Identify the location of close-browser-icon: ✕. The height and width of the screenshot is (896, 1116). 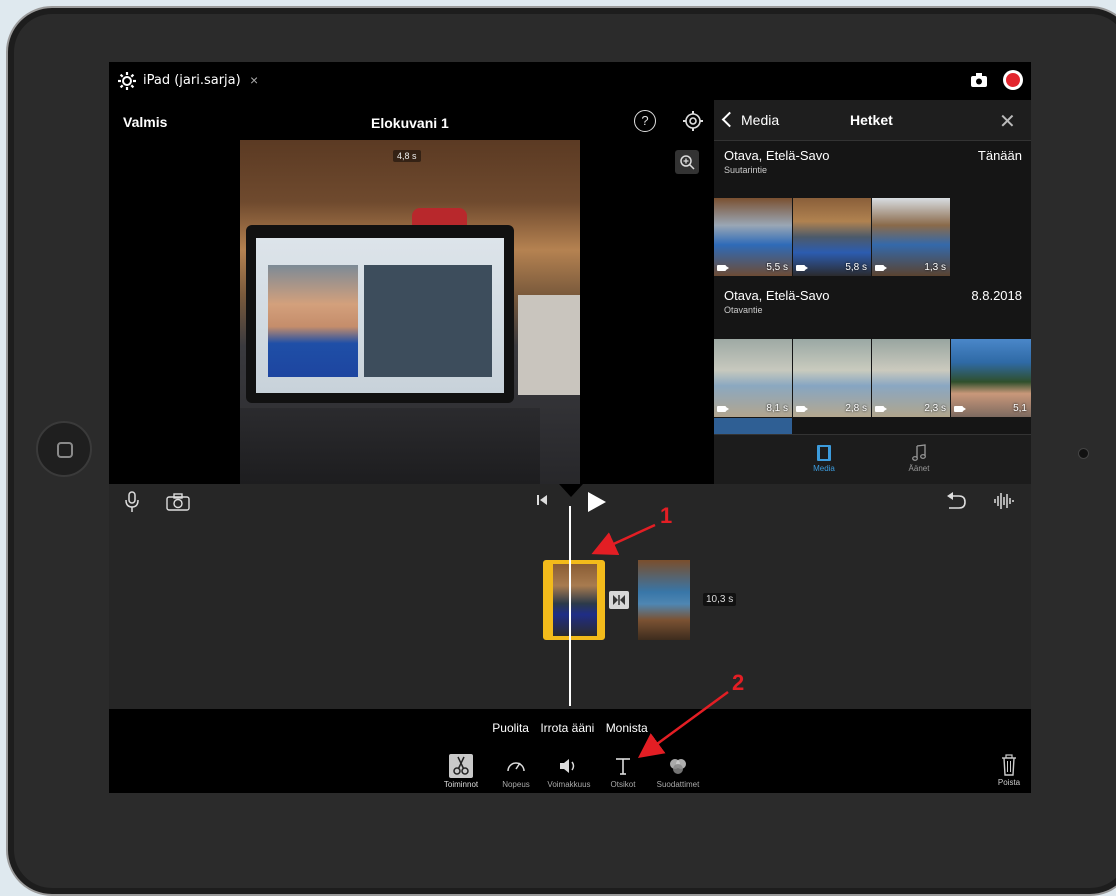
(1007, 121).